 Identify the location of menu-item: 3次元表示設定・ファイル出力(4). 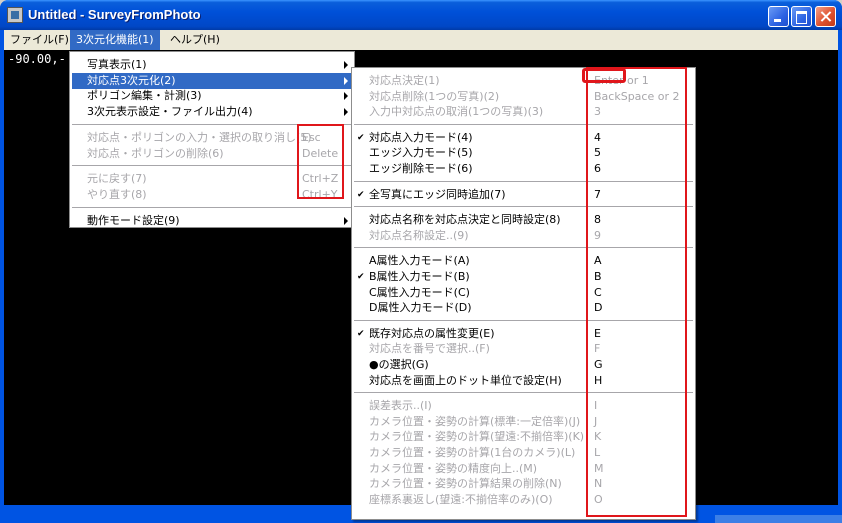
(212, 112).